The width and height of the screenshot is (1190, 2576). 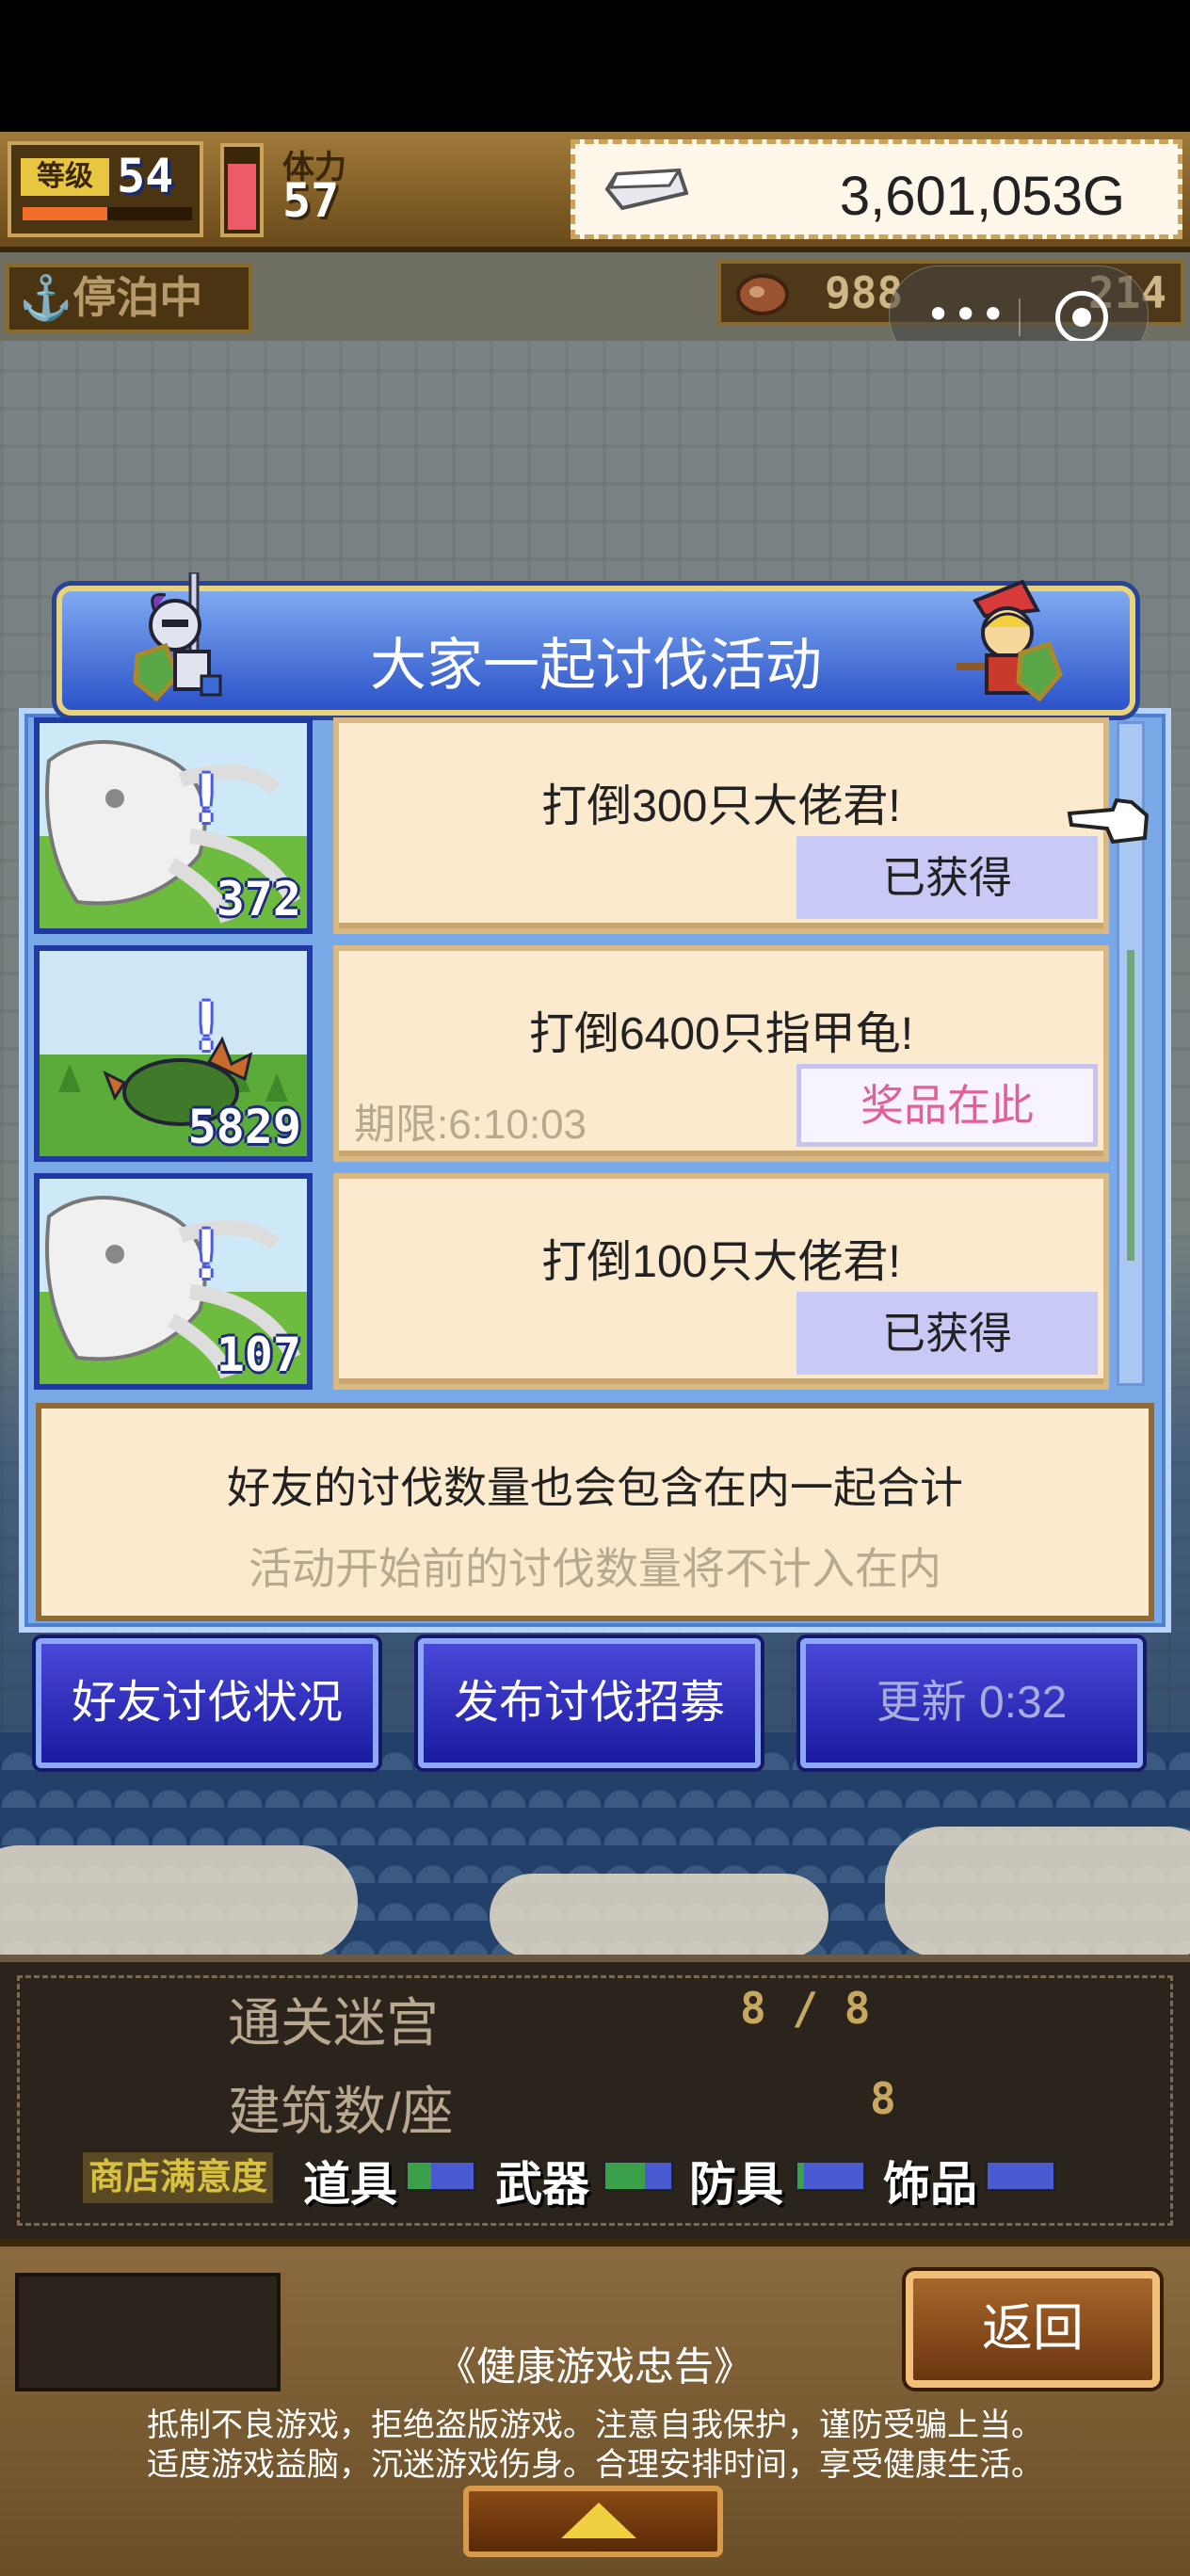 What do you see at coordinates (625, 2176) in the screenshot?
I see `category-weapon-bar-fill` at bounding box center [625, 2176].